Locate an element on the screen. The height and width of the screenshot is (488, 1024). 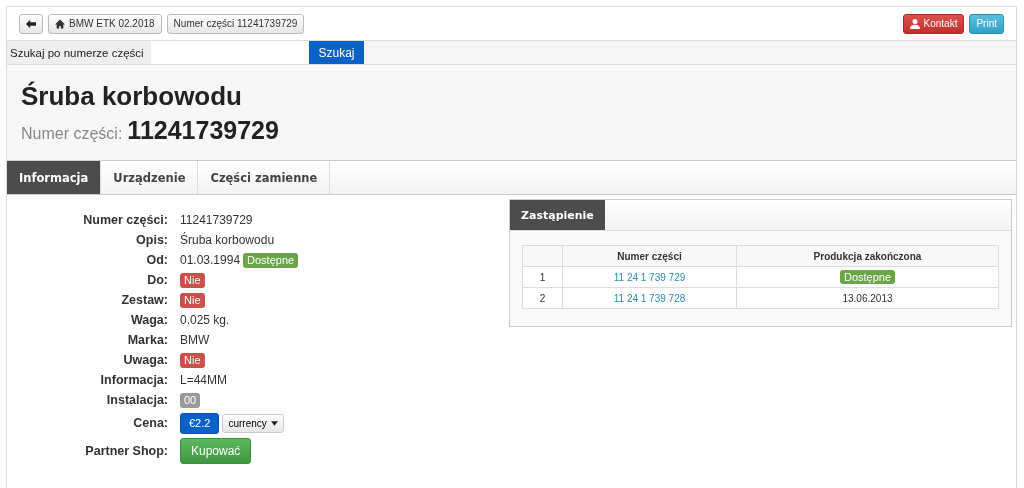
back-arrow-icon is located at coordinates (31, 23).